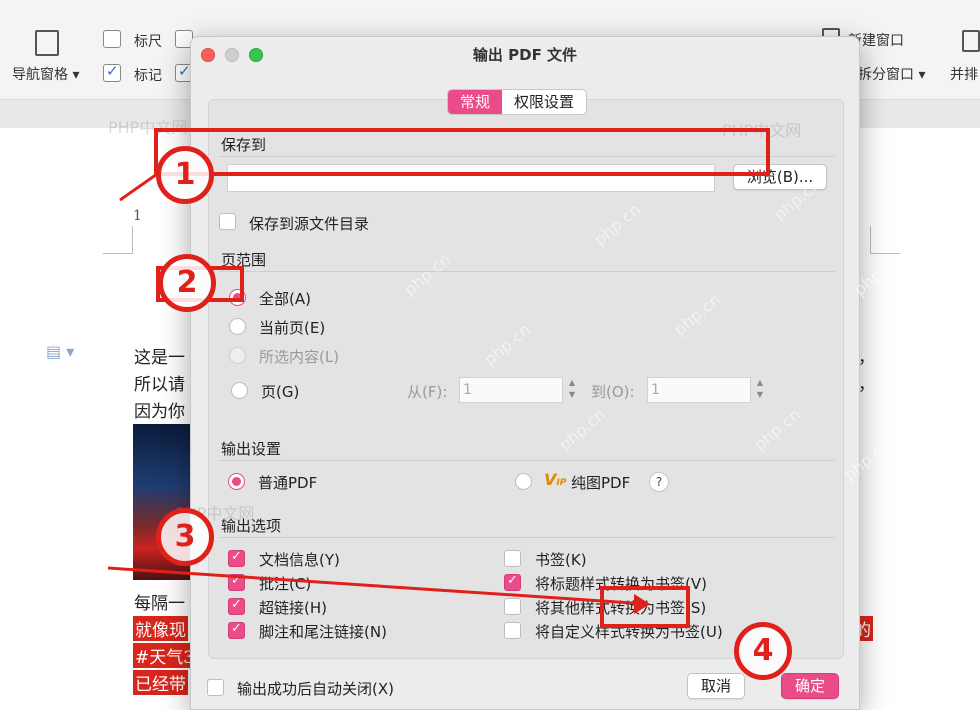  What do you see at coordinates (47, 43) in the screenshot?
I see `nav-pane-icon` at bounding box center [47, 43].